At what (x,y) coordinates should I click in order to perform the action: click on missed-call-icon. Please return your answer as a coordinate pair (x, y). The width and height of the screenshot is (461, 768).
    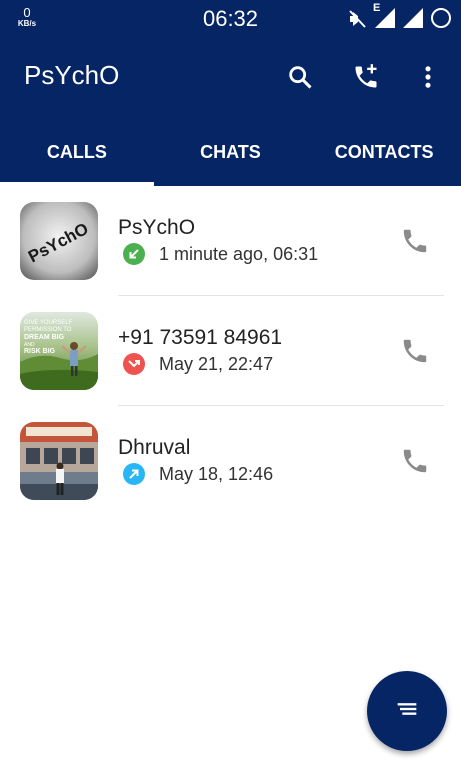
    Looking at the image, I should click on (134, 364).